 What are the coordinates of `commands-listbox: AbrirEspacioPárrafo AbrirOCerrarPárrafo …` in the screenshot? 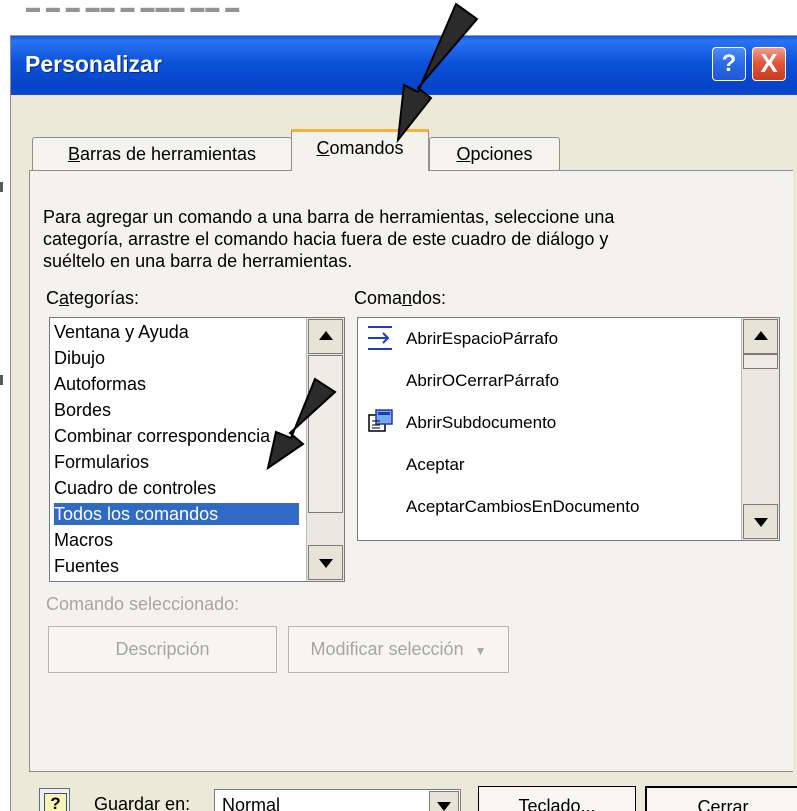 It's located at (568, 429).